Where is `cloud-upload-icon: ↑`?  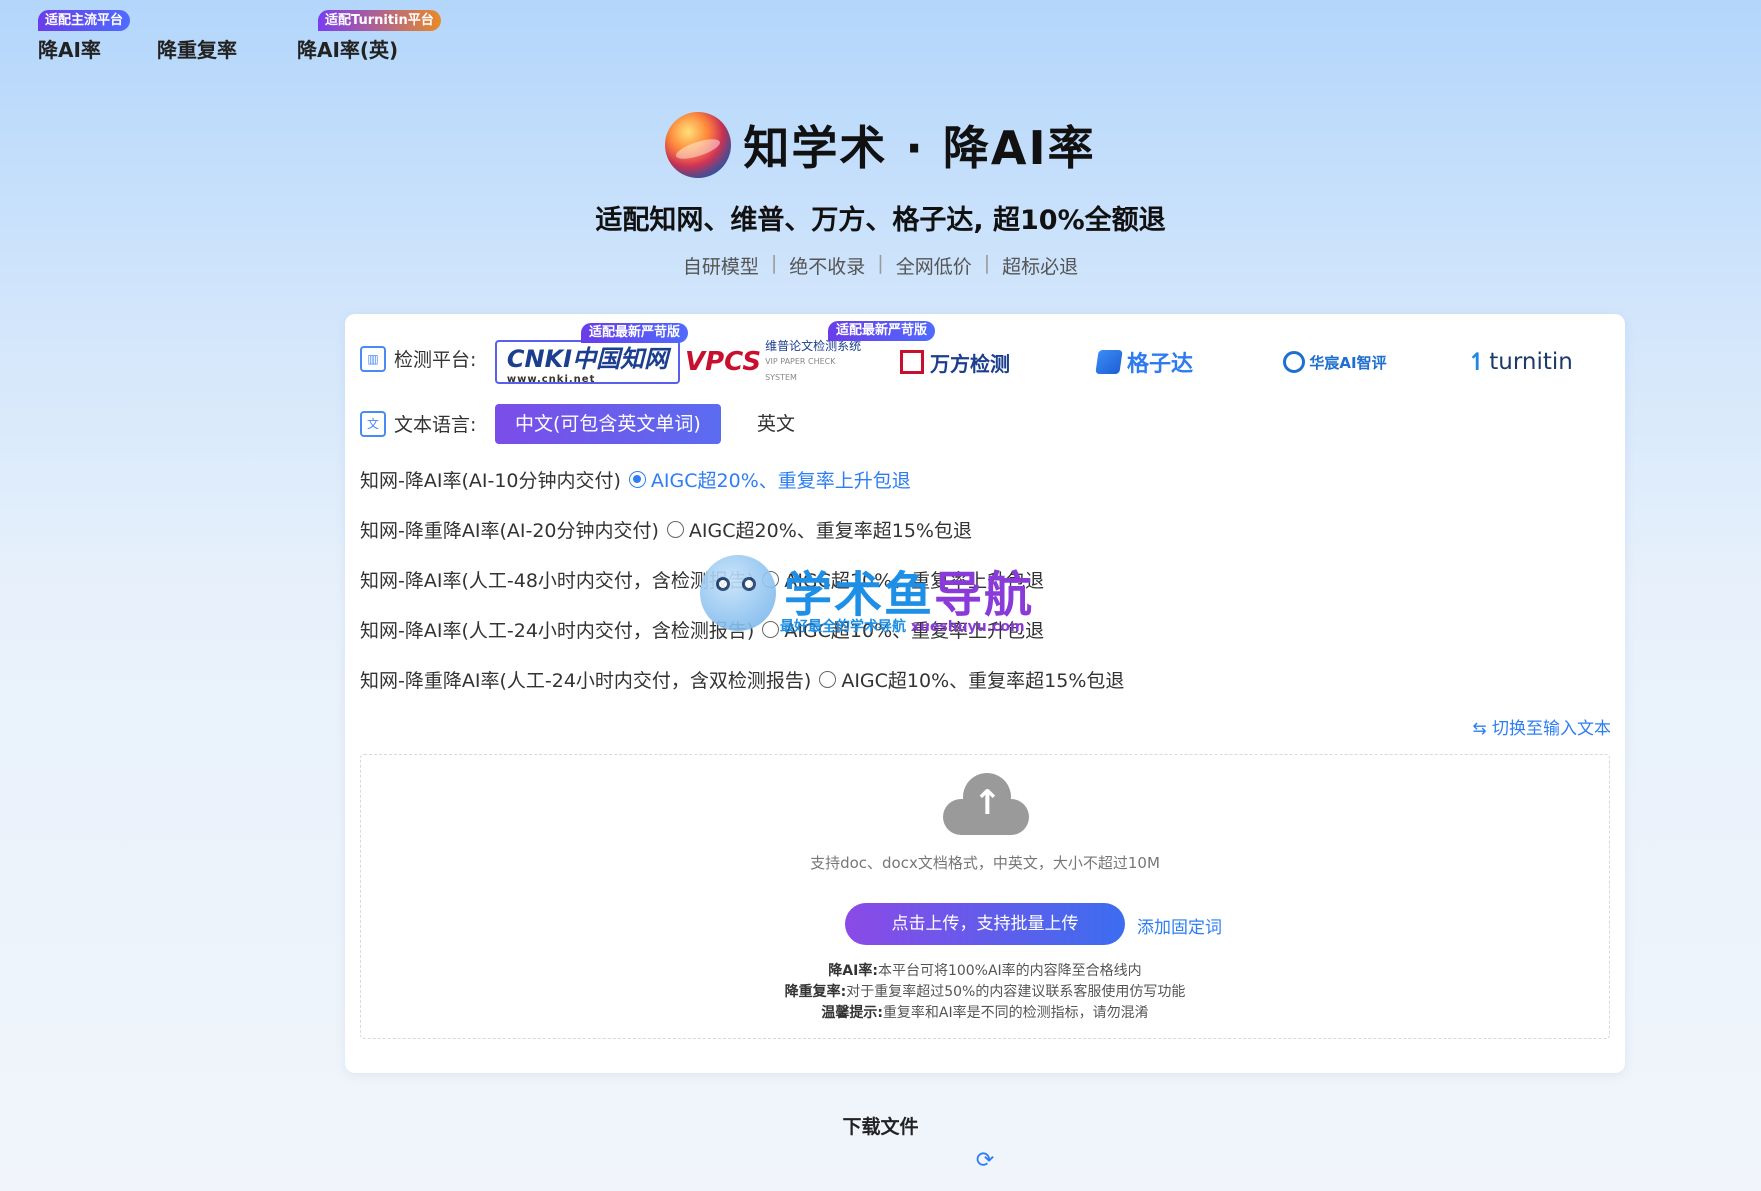
cloud-upload-icon: ↑ is located at coordinates (986, 806).